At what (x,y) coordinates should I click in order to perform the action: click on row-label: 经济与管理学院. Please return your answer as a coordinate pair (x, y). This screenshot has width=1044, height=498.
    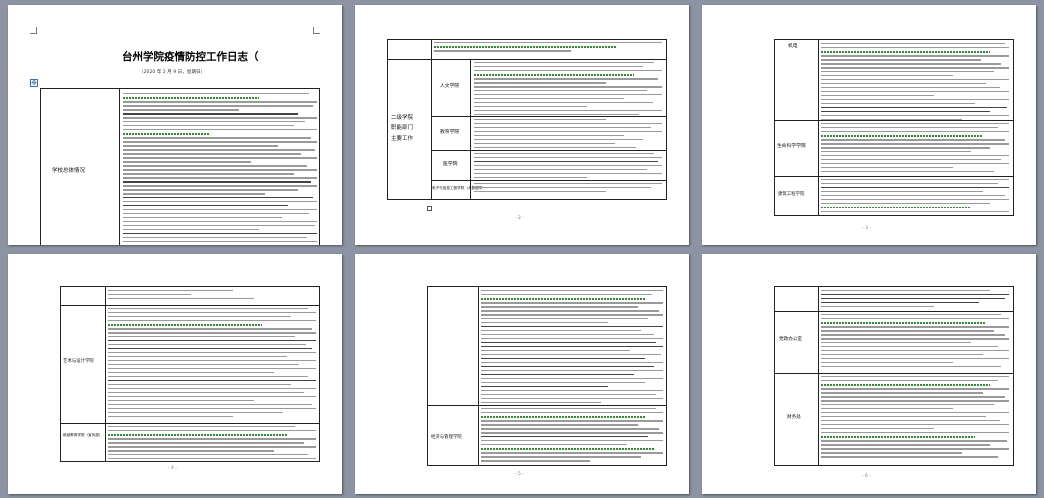
    Looking at the image, I should click on (446, 437).